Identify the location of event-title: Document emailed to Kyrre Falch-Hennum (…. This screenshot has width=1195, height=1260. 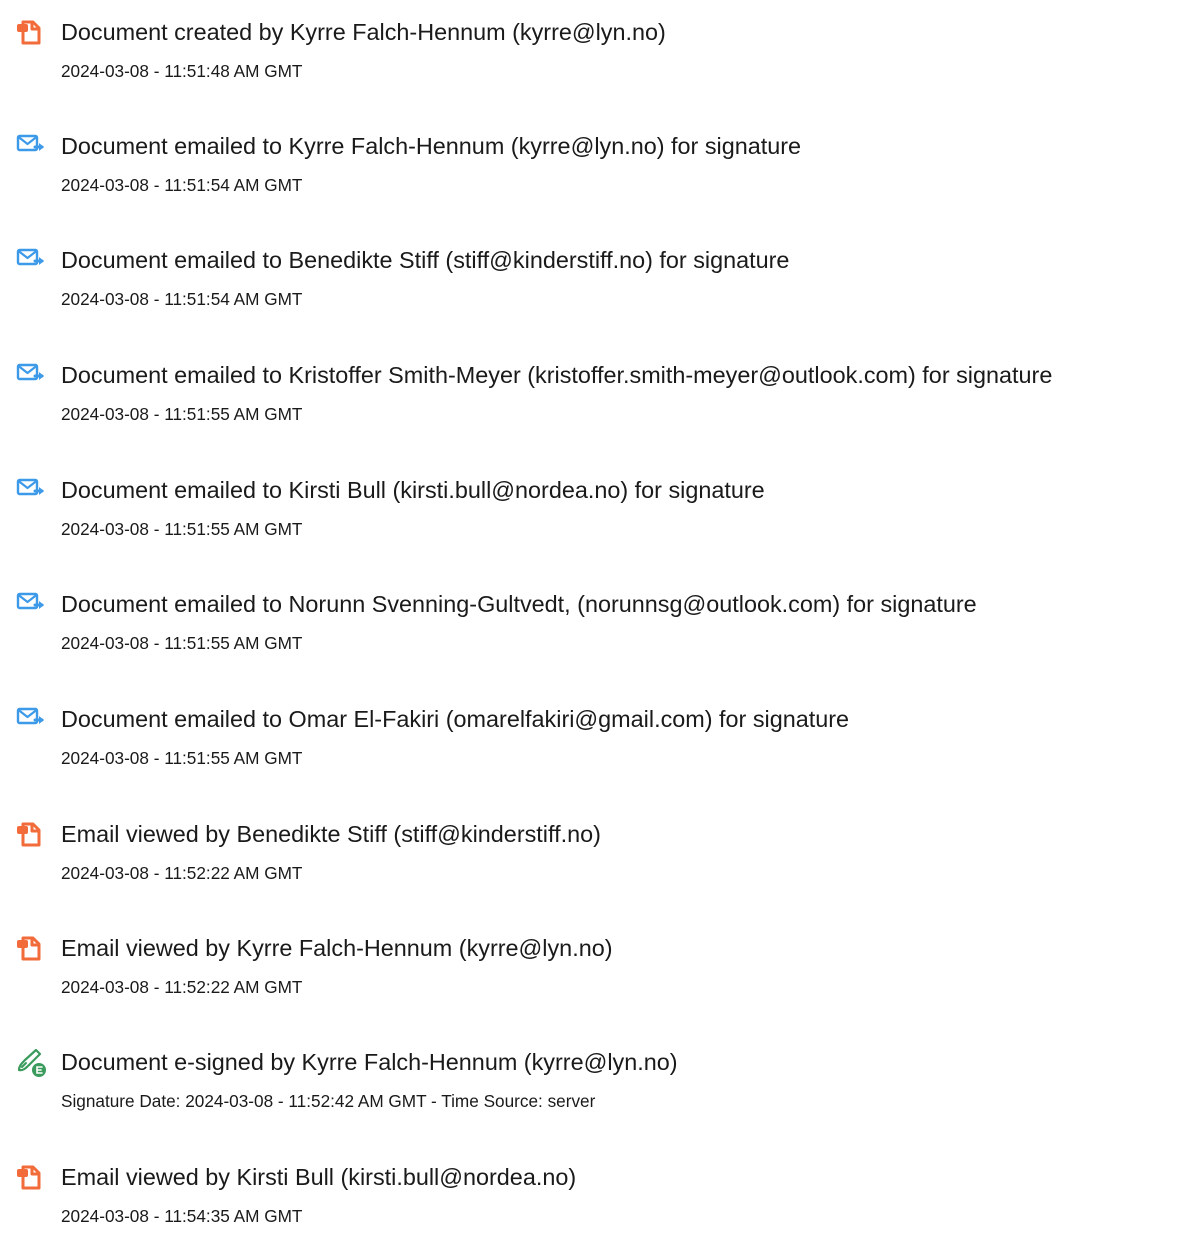
(431, 146).